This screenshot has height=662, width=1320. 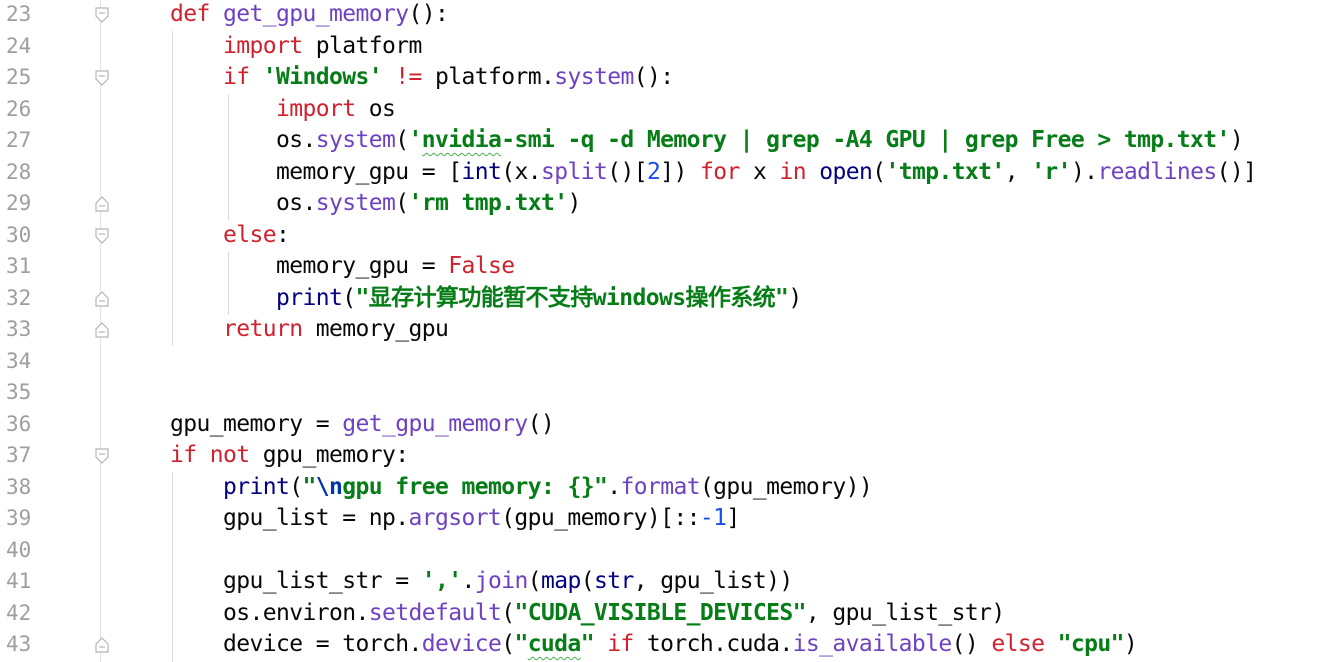 What do you see at coordinates (660, 456) in the screenshot?
I see `code-line: 37 if not gpu_memory:` at bounding box center [660, 456].